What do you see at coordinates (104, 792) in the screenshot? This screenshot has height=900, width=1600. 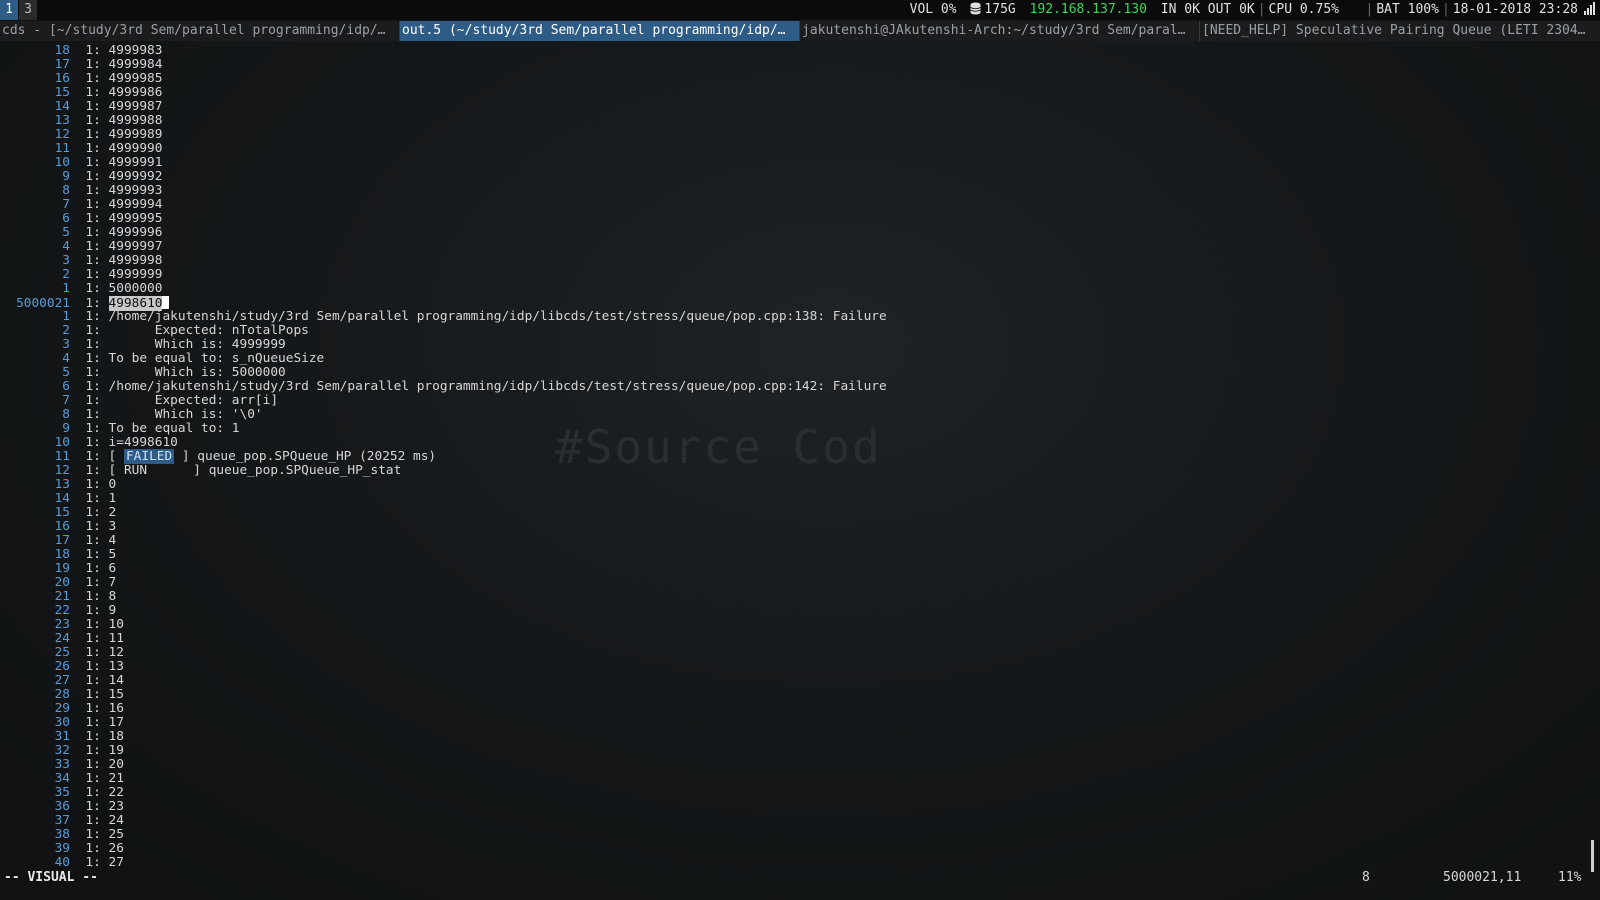 I see `line-text: 1: 22` at bounding box center [104, 792].